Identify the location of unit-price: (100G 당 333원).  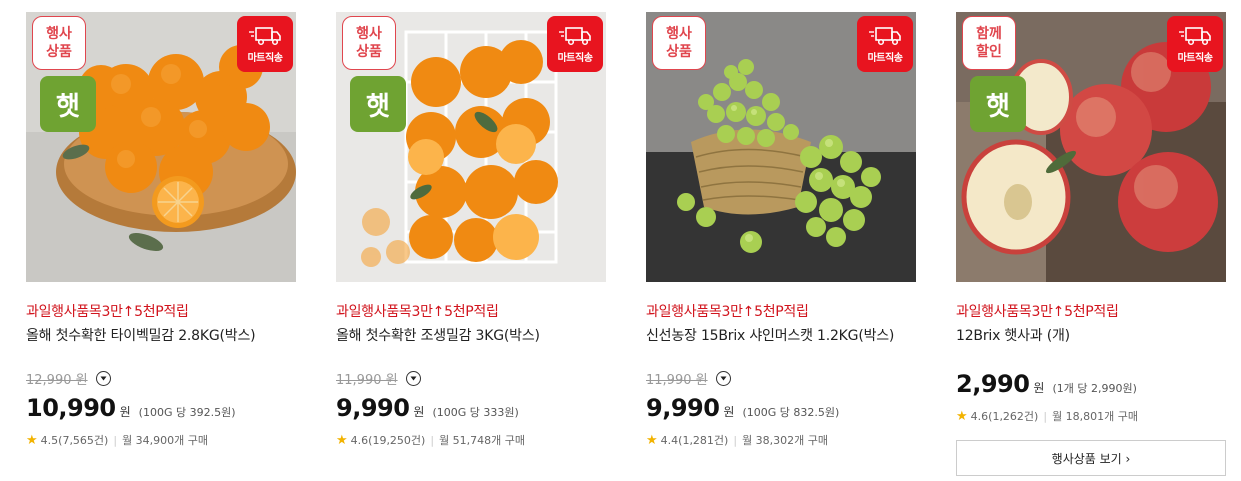
(475, 412).